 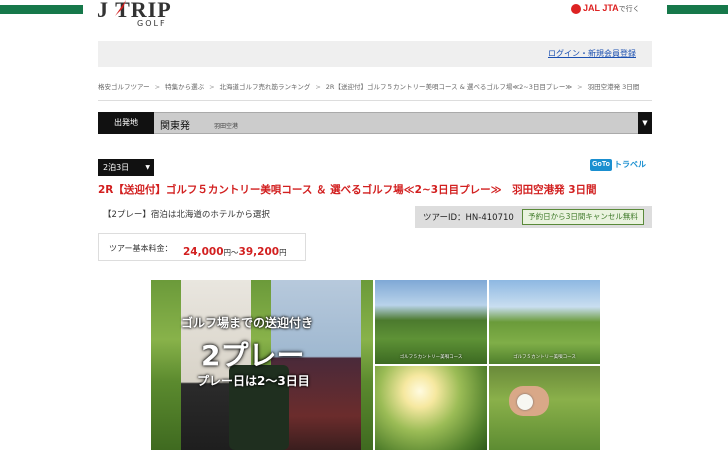 What do you see at coordinates (247, 323) in the screenshot?
I see `photo-headline: ゴルフ場までの送迎付き` at bounding box center [247, 323].